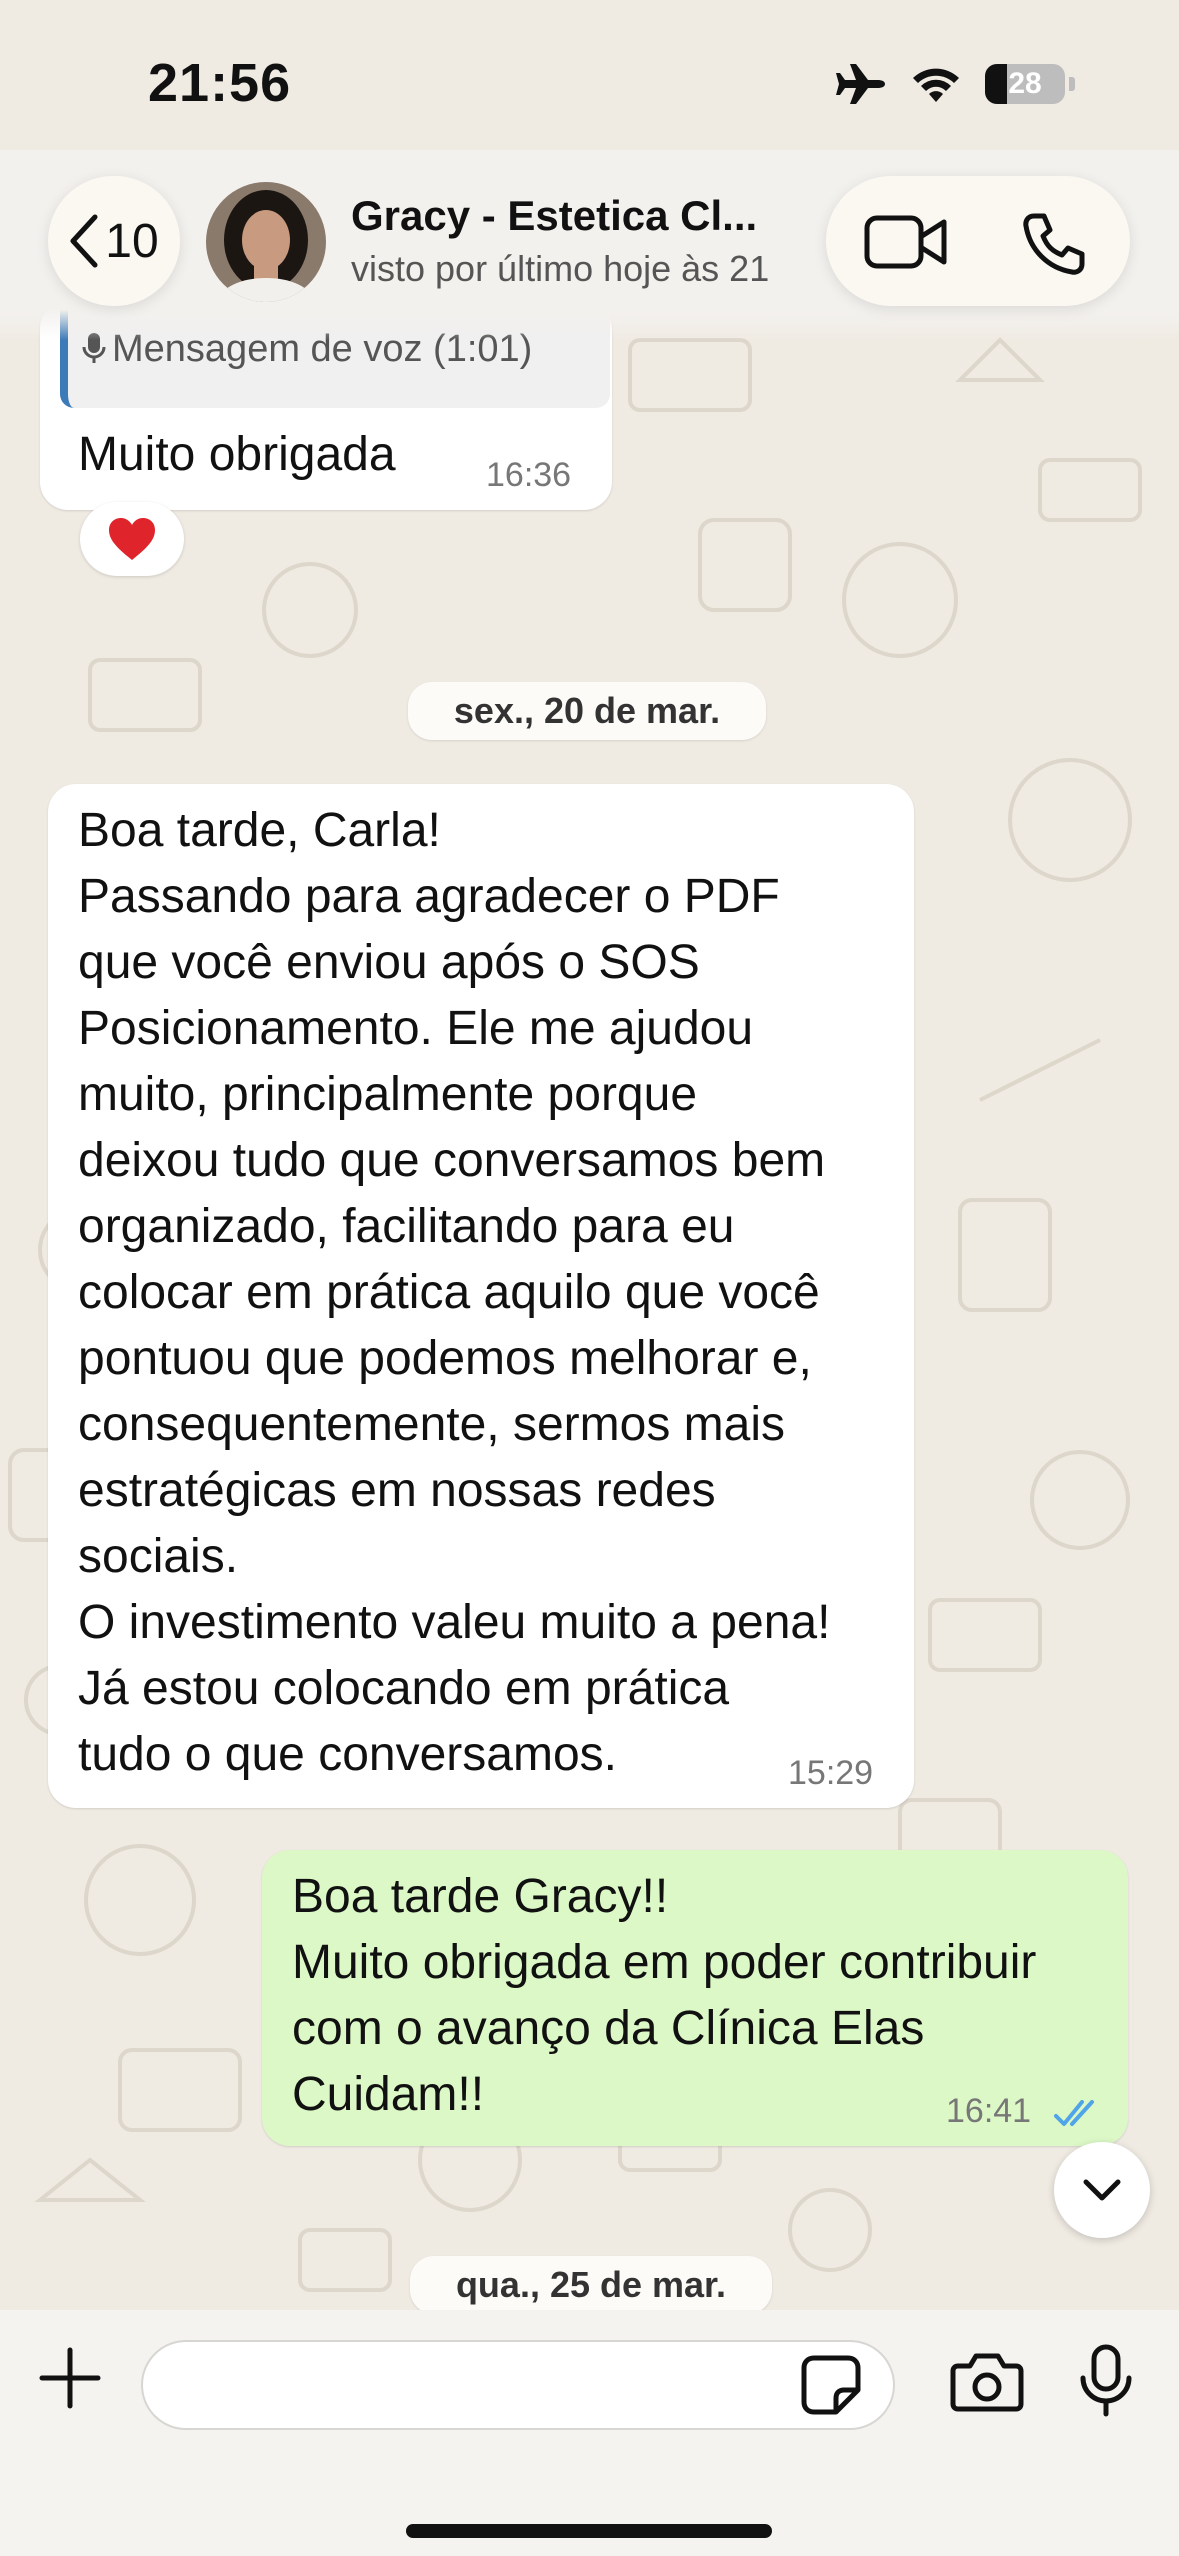 This screenshot has width=1179, height=2556. Describe the element at coordinates (237, 454) in the screenshot. I see `message-text: Muito obrigada` at that location.